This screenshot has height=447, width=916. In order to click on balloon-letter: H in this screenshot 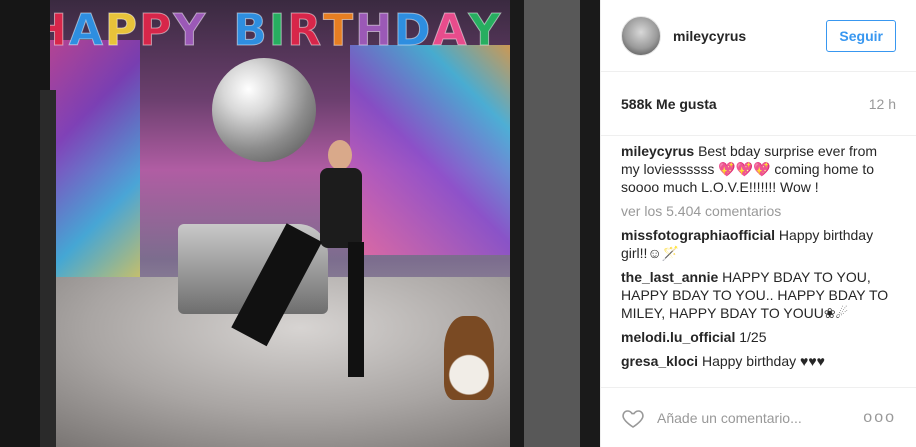, I will do `click(374, 31)`.